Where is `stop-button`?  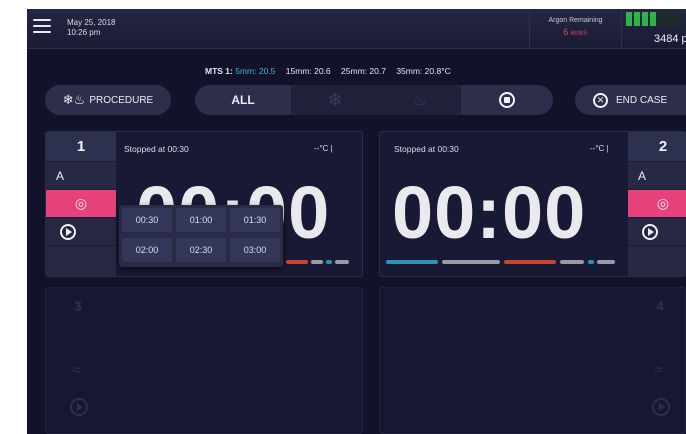
stop-button is located at coordinates (507, 100).